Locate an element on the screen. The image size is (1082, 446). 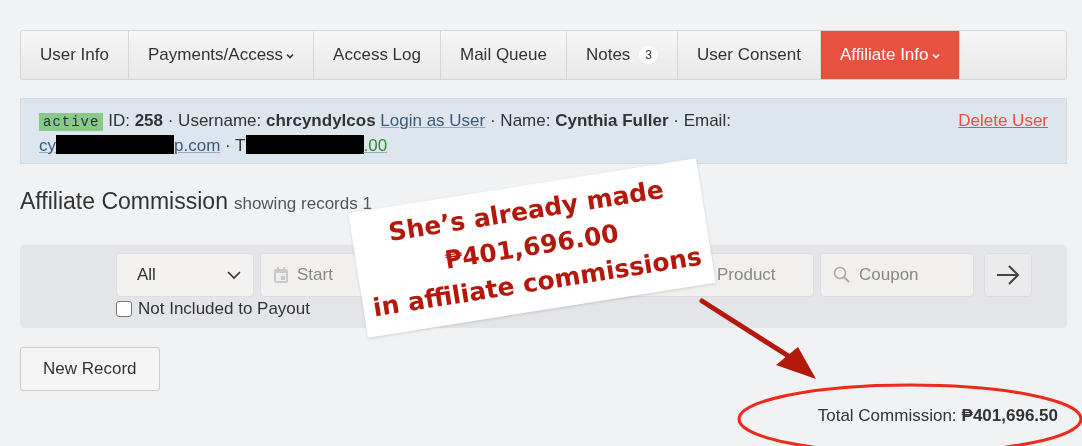
record-count: showing records 1 is located at coordinates (302, 204).